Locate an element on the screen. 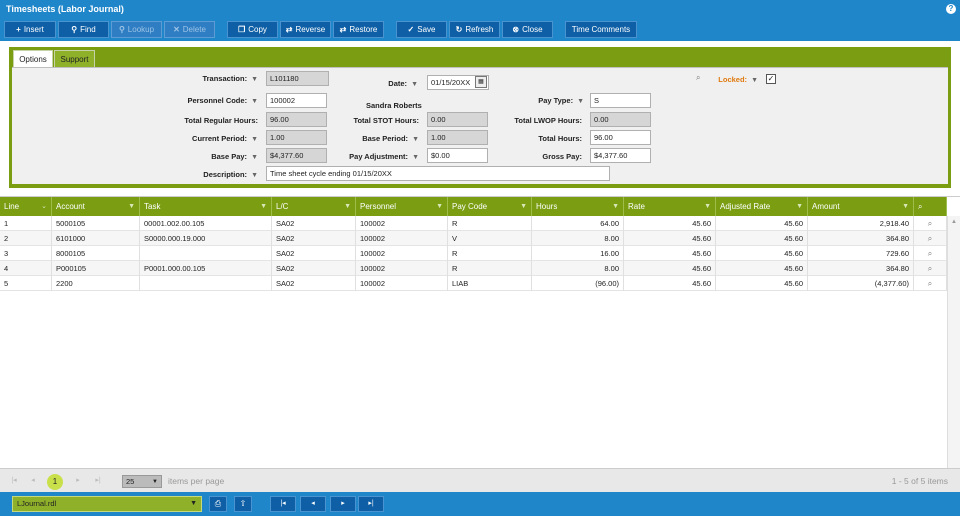 This screenshot has height=516, width=960. copy-button: ❐ Copy is located at coordinates (252, 29).